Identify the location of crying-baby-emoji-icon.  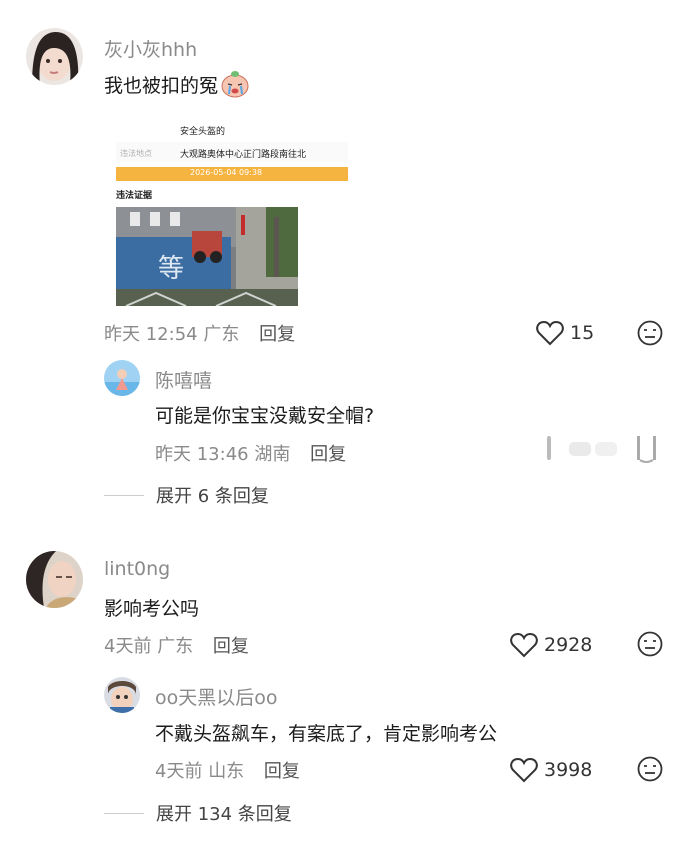
(235, 84).